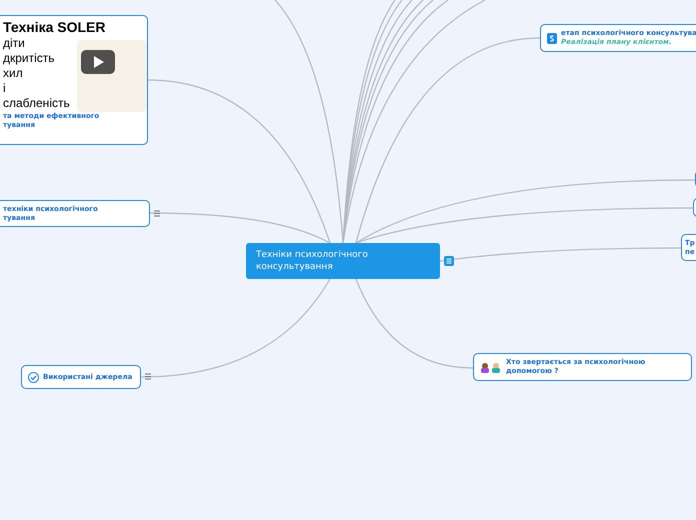 The width and height of the screenshot is (696, 520). What do you see at coordinates (552, 38) in the screenshot?
I see `stage-icon` at bounding box center [552, 38].